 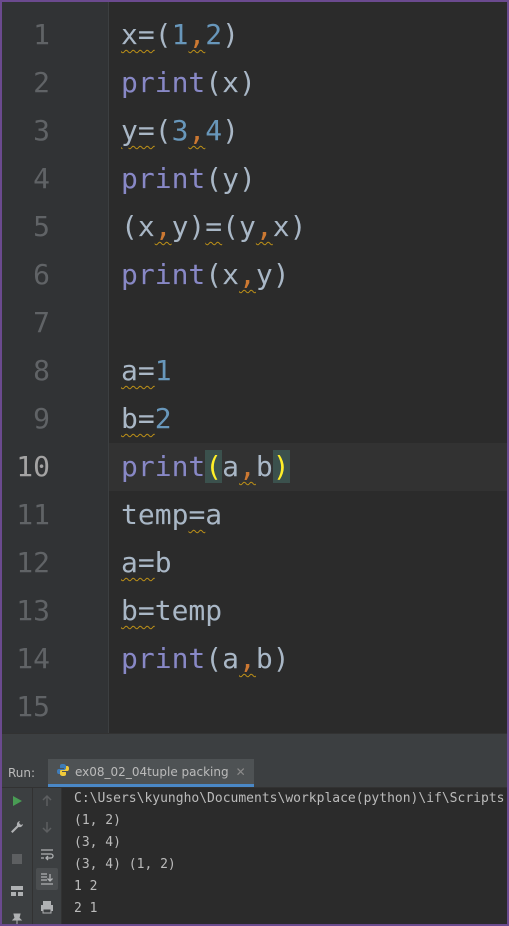 I want to click on soft-wrap-icon, so click(x=47, y=854).